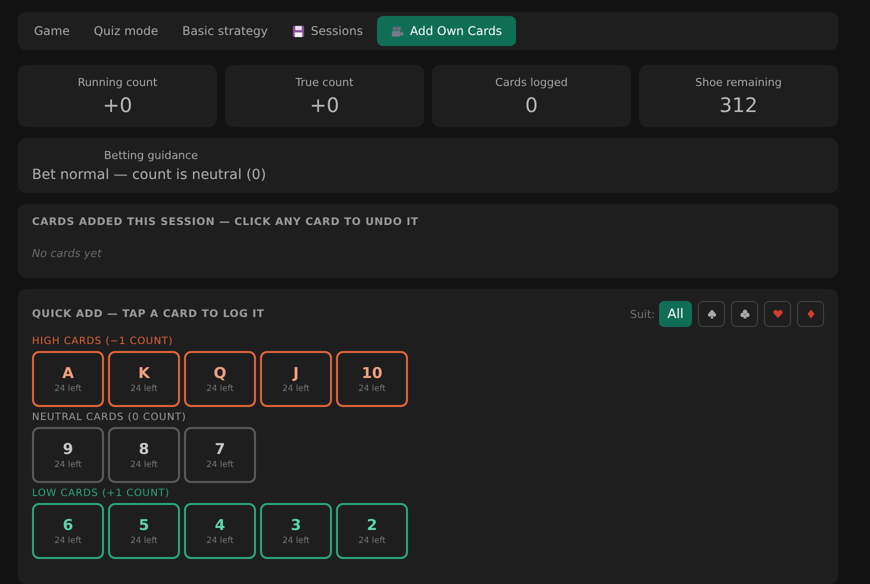  What do you see at coordinates (68, 455) in the screenshot?
I see `card-button: 9 24 left` at bounding box center [68, 455].